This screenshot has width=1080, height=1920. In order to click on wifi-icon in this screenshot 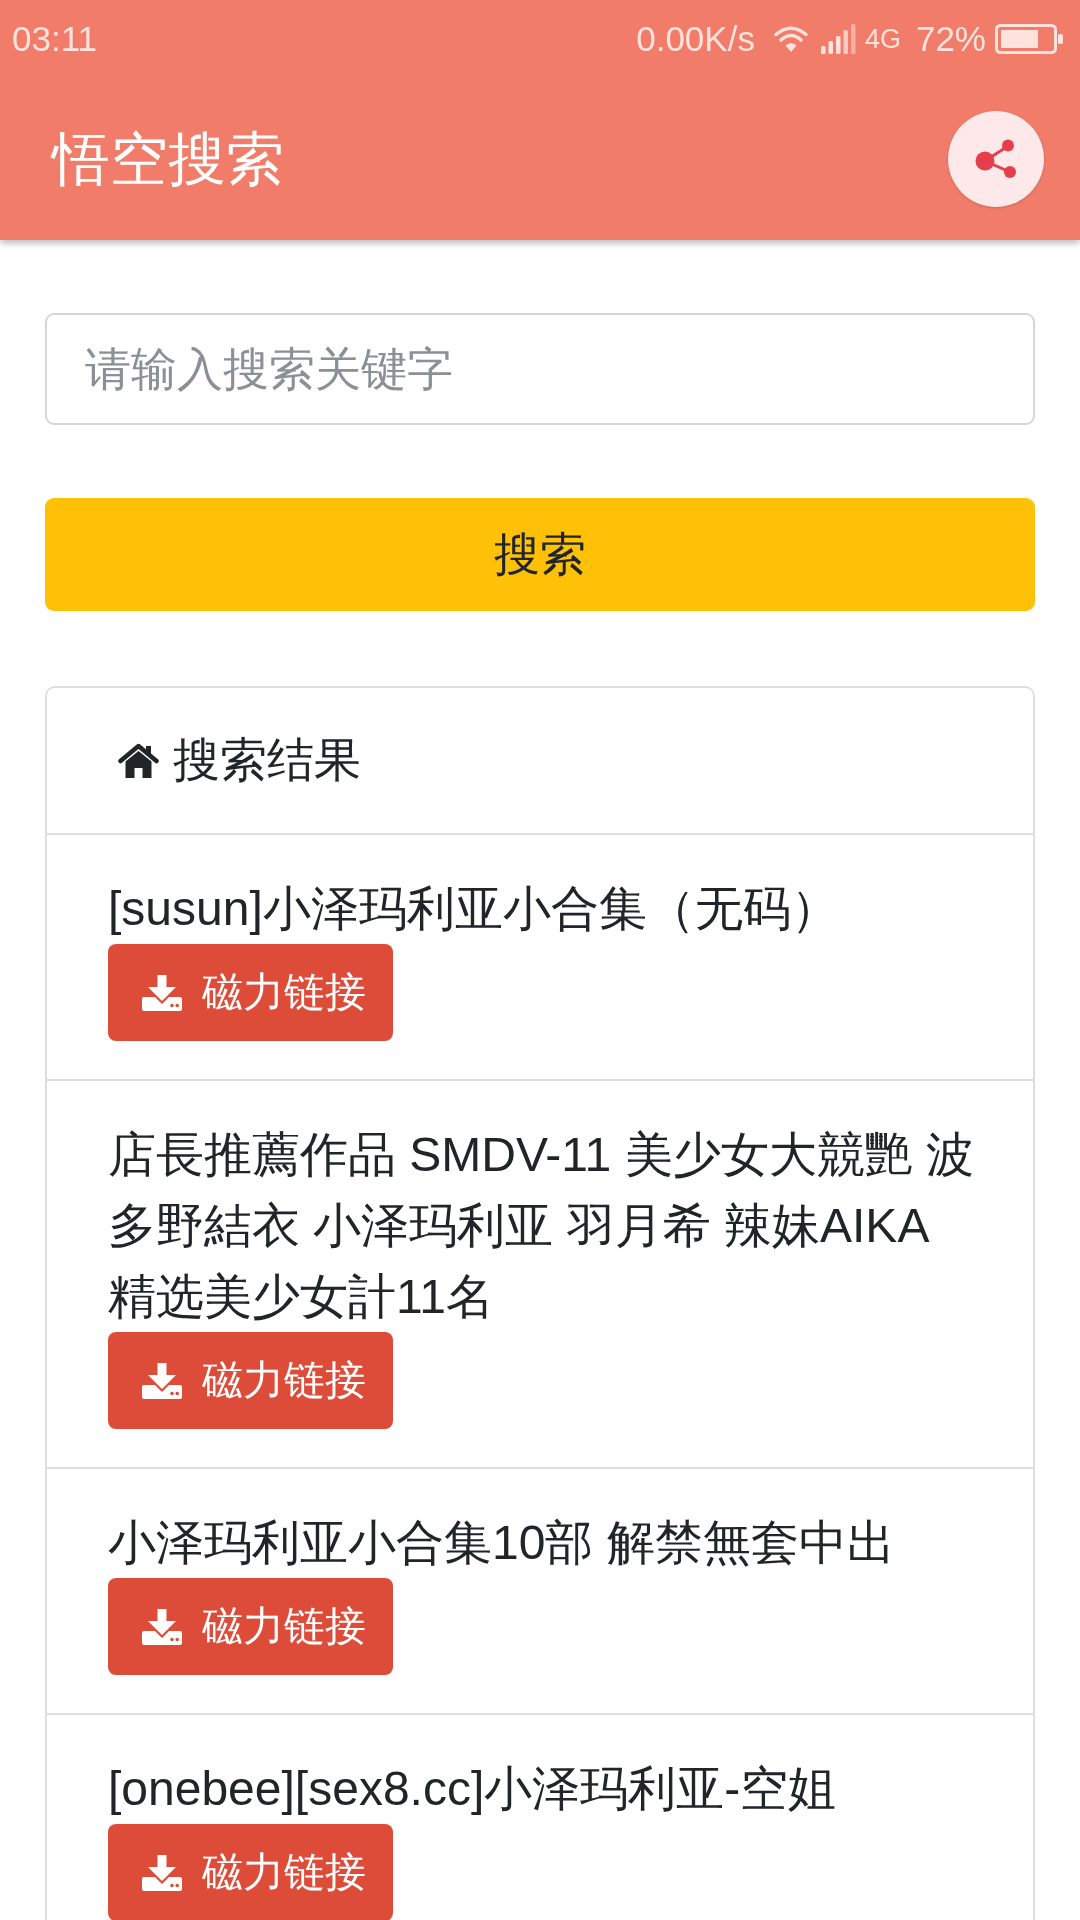, I will do `click(790, 39)`.